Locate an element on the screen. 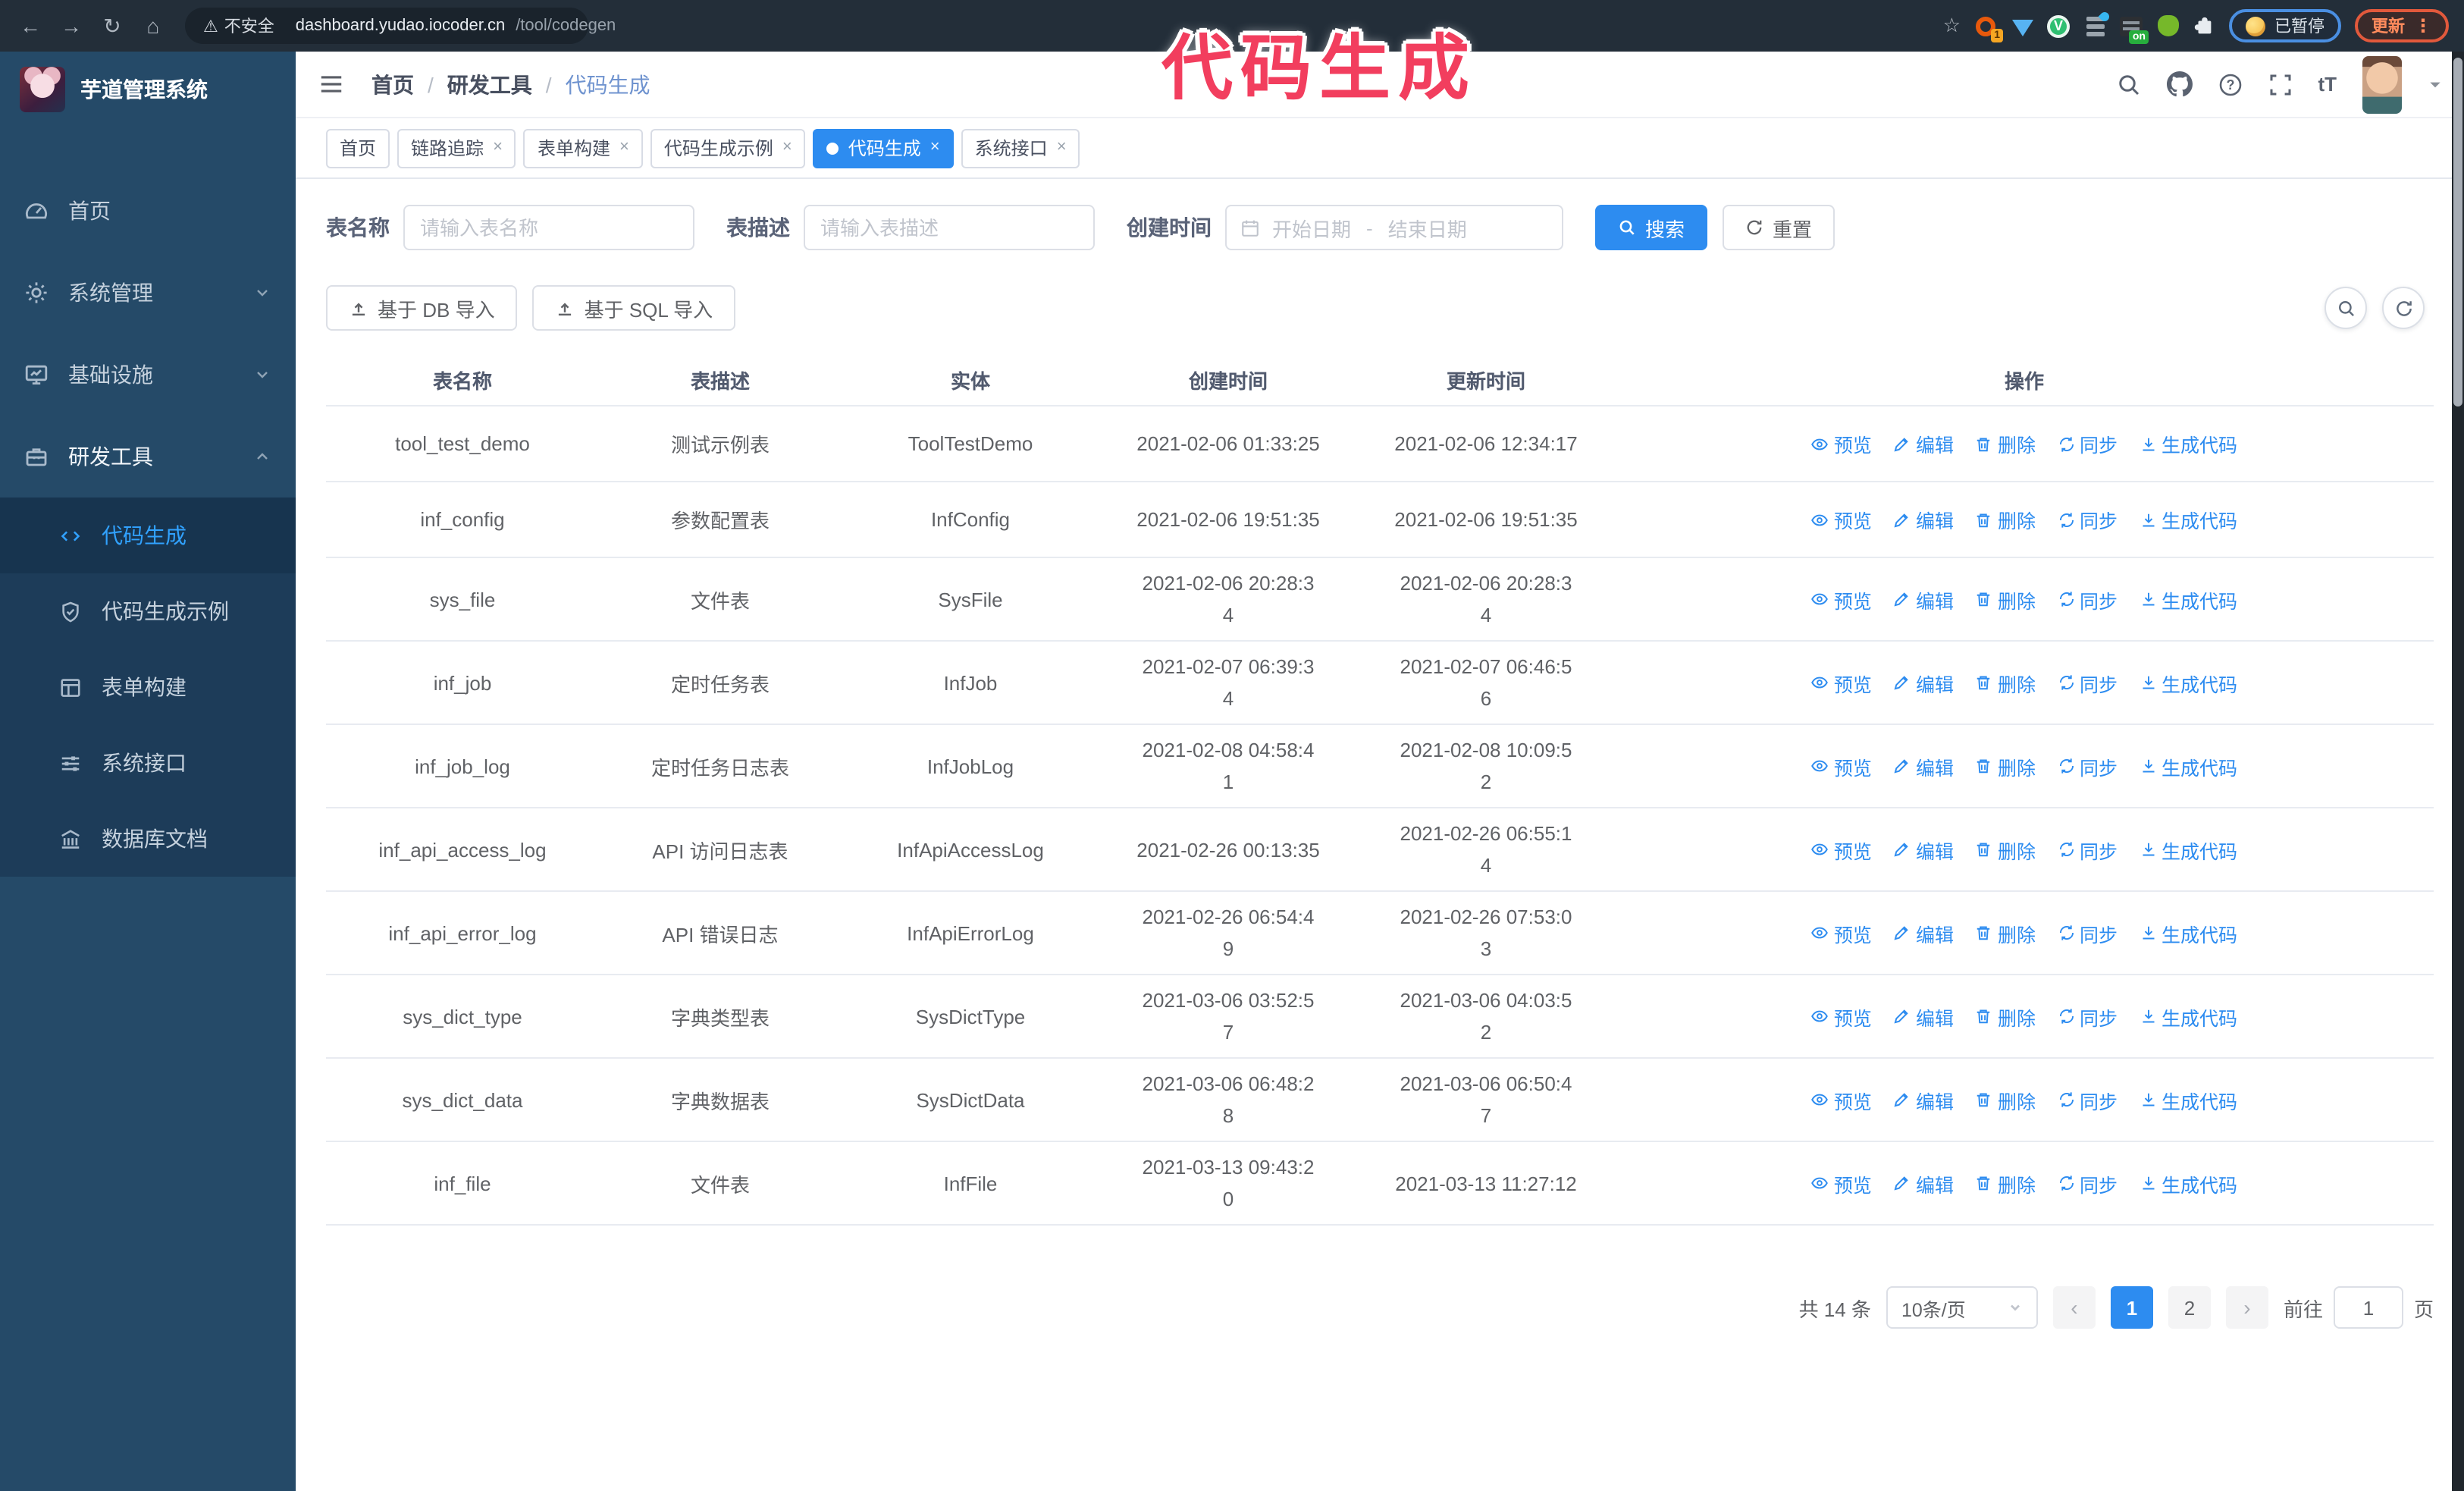  bookmark-star-icon: ☆ is located at coordinates (1952, 26).